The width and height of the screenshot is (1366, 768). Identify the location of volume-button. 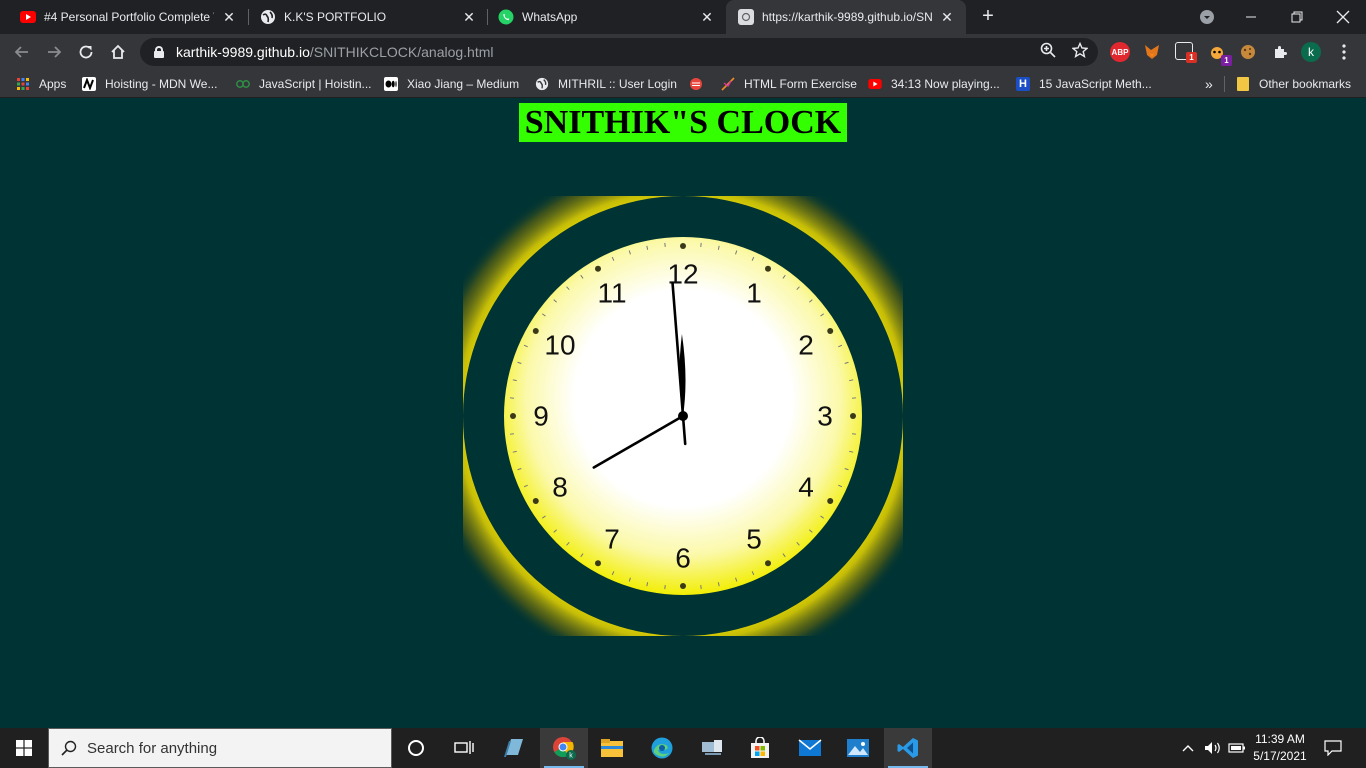
(1213, 748).